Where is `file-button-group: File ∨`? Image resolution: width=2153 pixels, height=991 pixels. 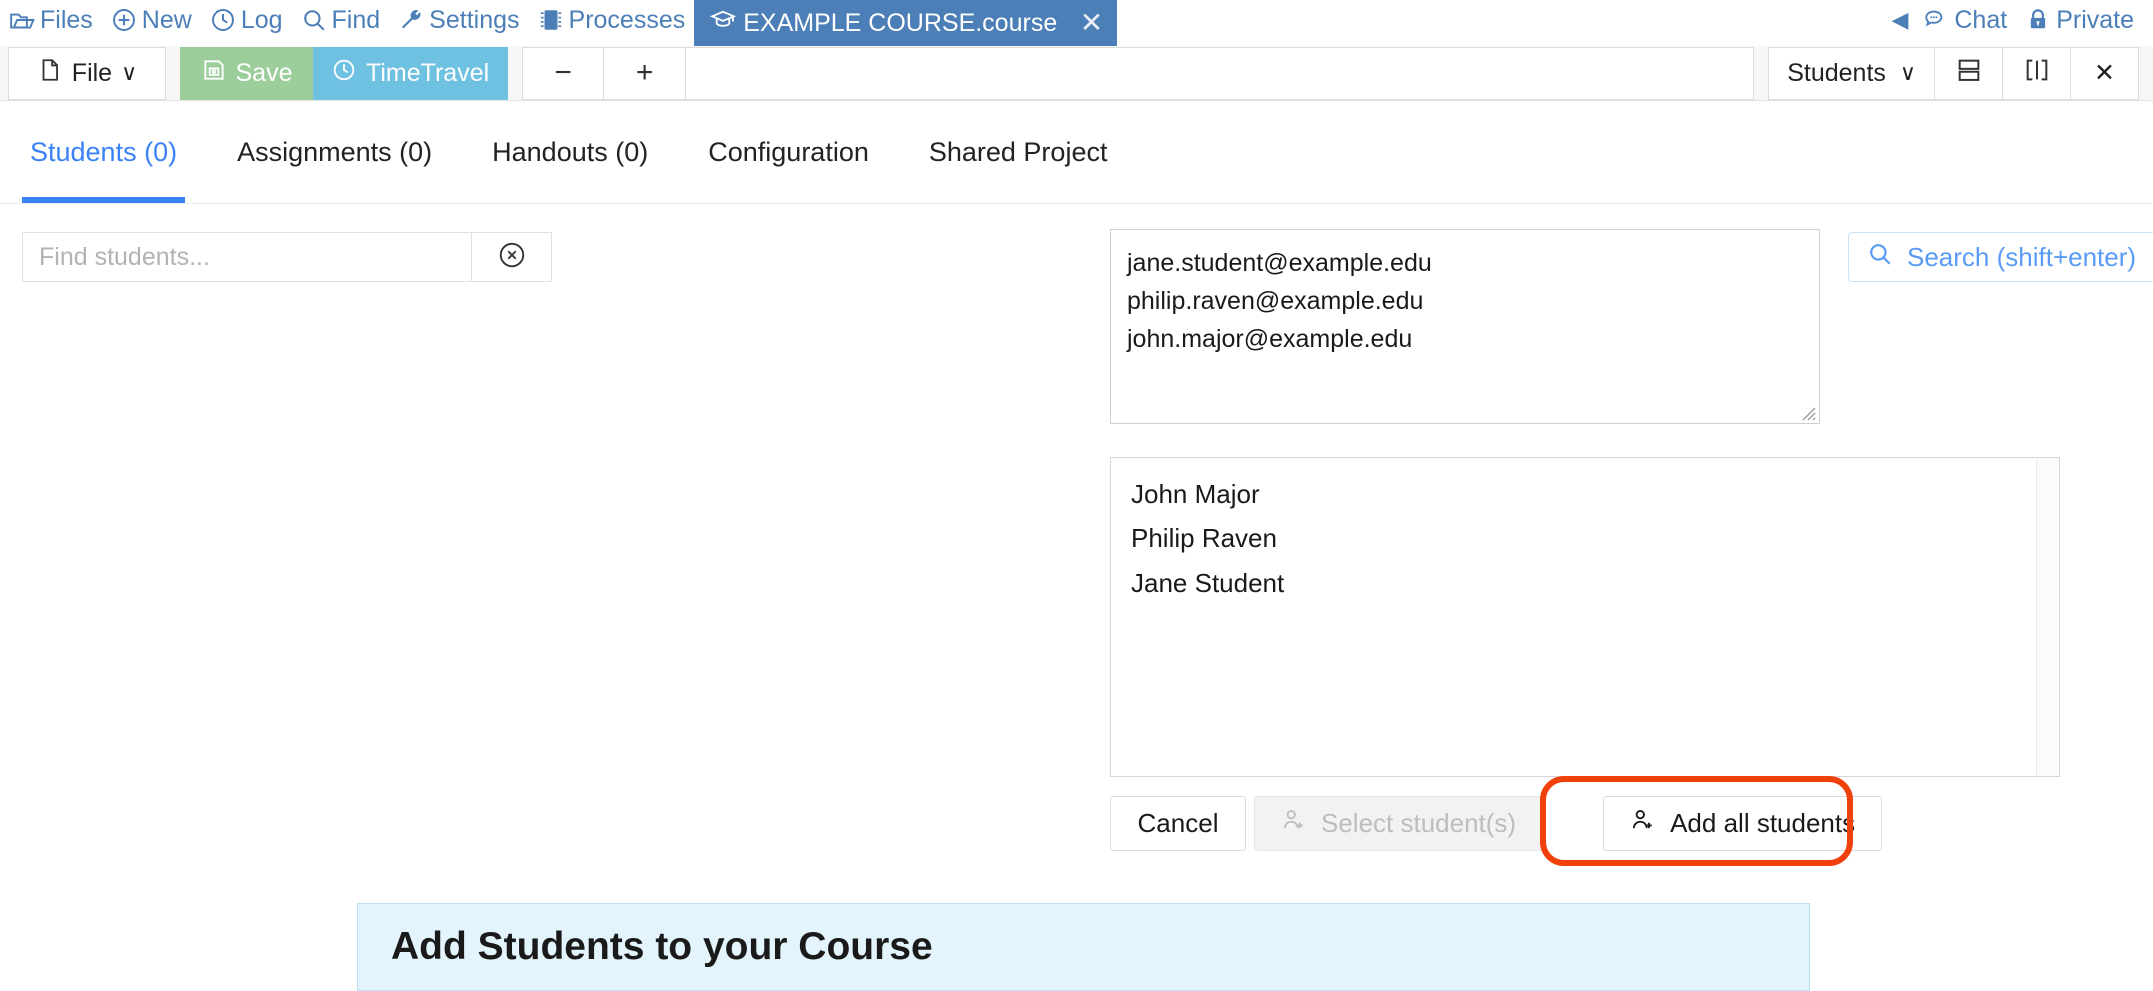
file-button-group: File ∨ is located at coordinates (87, 73).